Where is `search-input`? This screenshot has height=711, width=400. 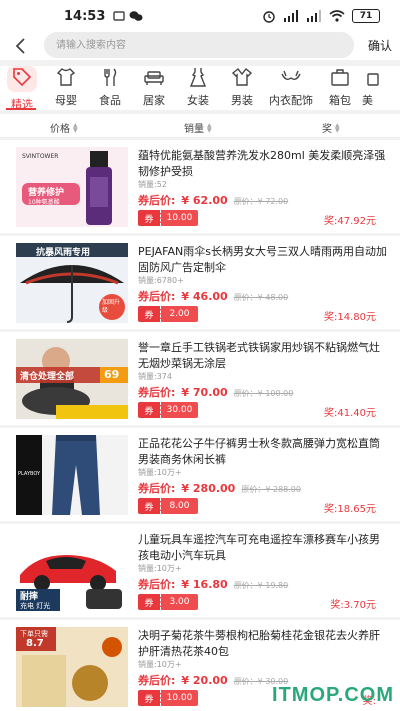
search-input is located at coordinates (199, 45).